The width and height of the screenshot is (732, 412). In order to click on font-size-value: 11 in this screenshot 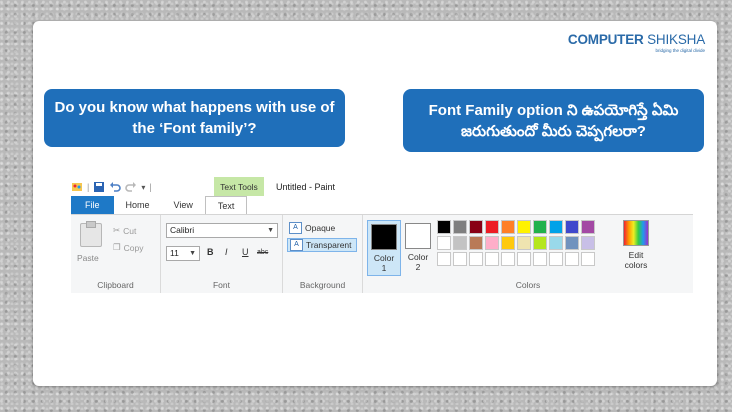, I will do `click(174, 253)`.